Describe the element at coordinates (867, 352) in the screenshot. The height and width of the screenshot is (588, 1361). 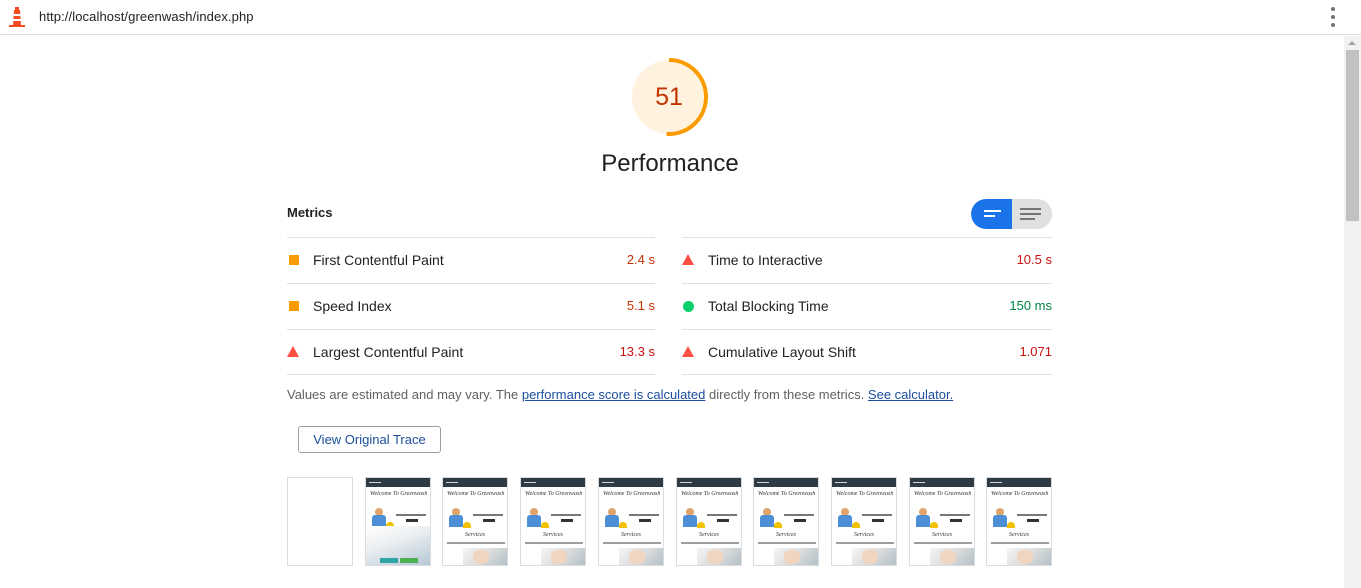
I see `metric-row: Cumulative Layout Shift 1.071` at that location.